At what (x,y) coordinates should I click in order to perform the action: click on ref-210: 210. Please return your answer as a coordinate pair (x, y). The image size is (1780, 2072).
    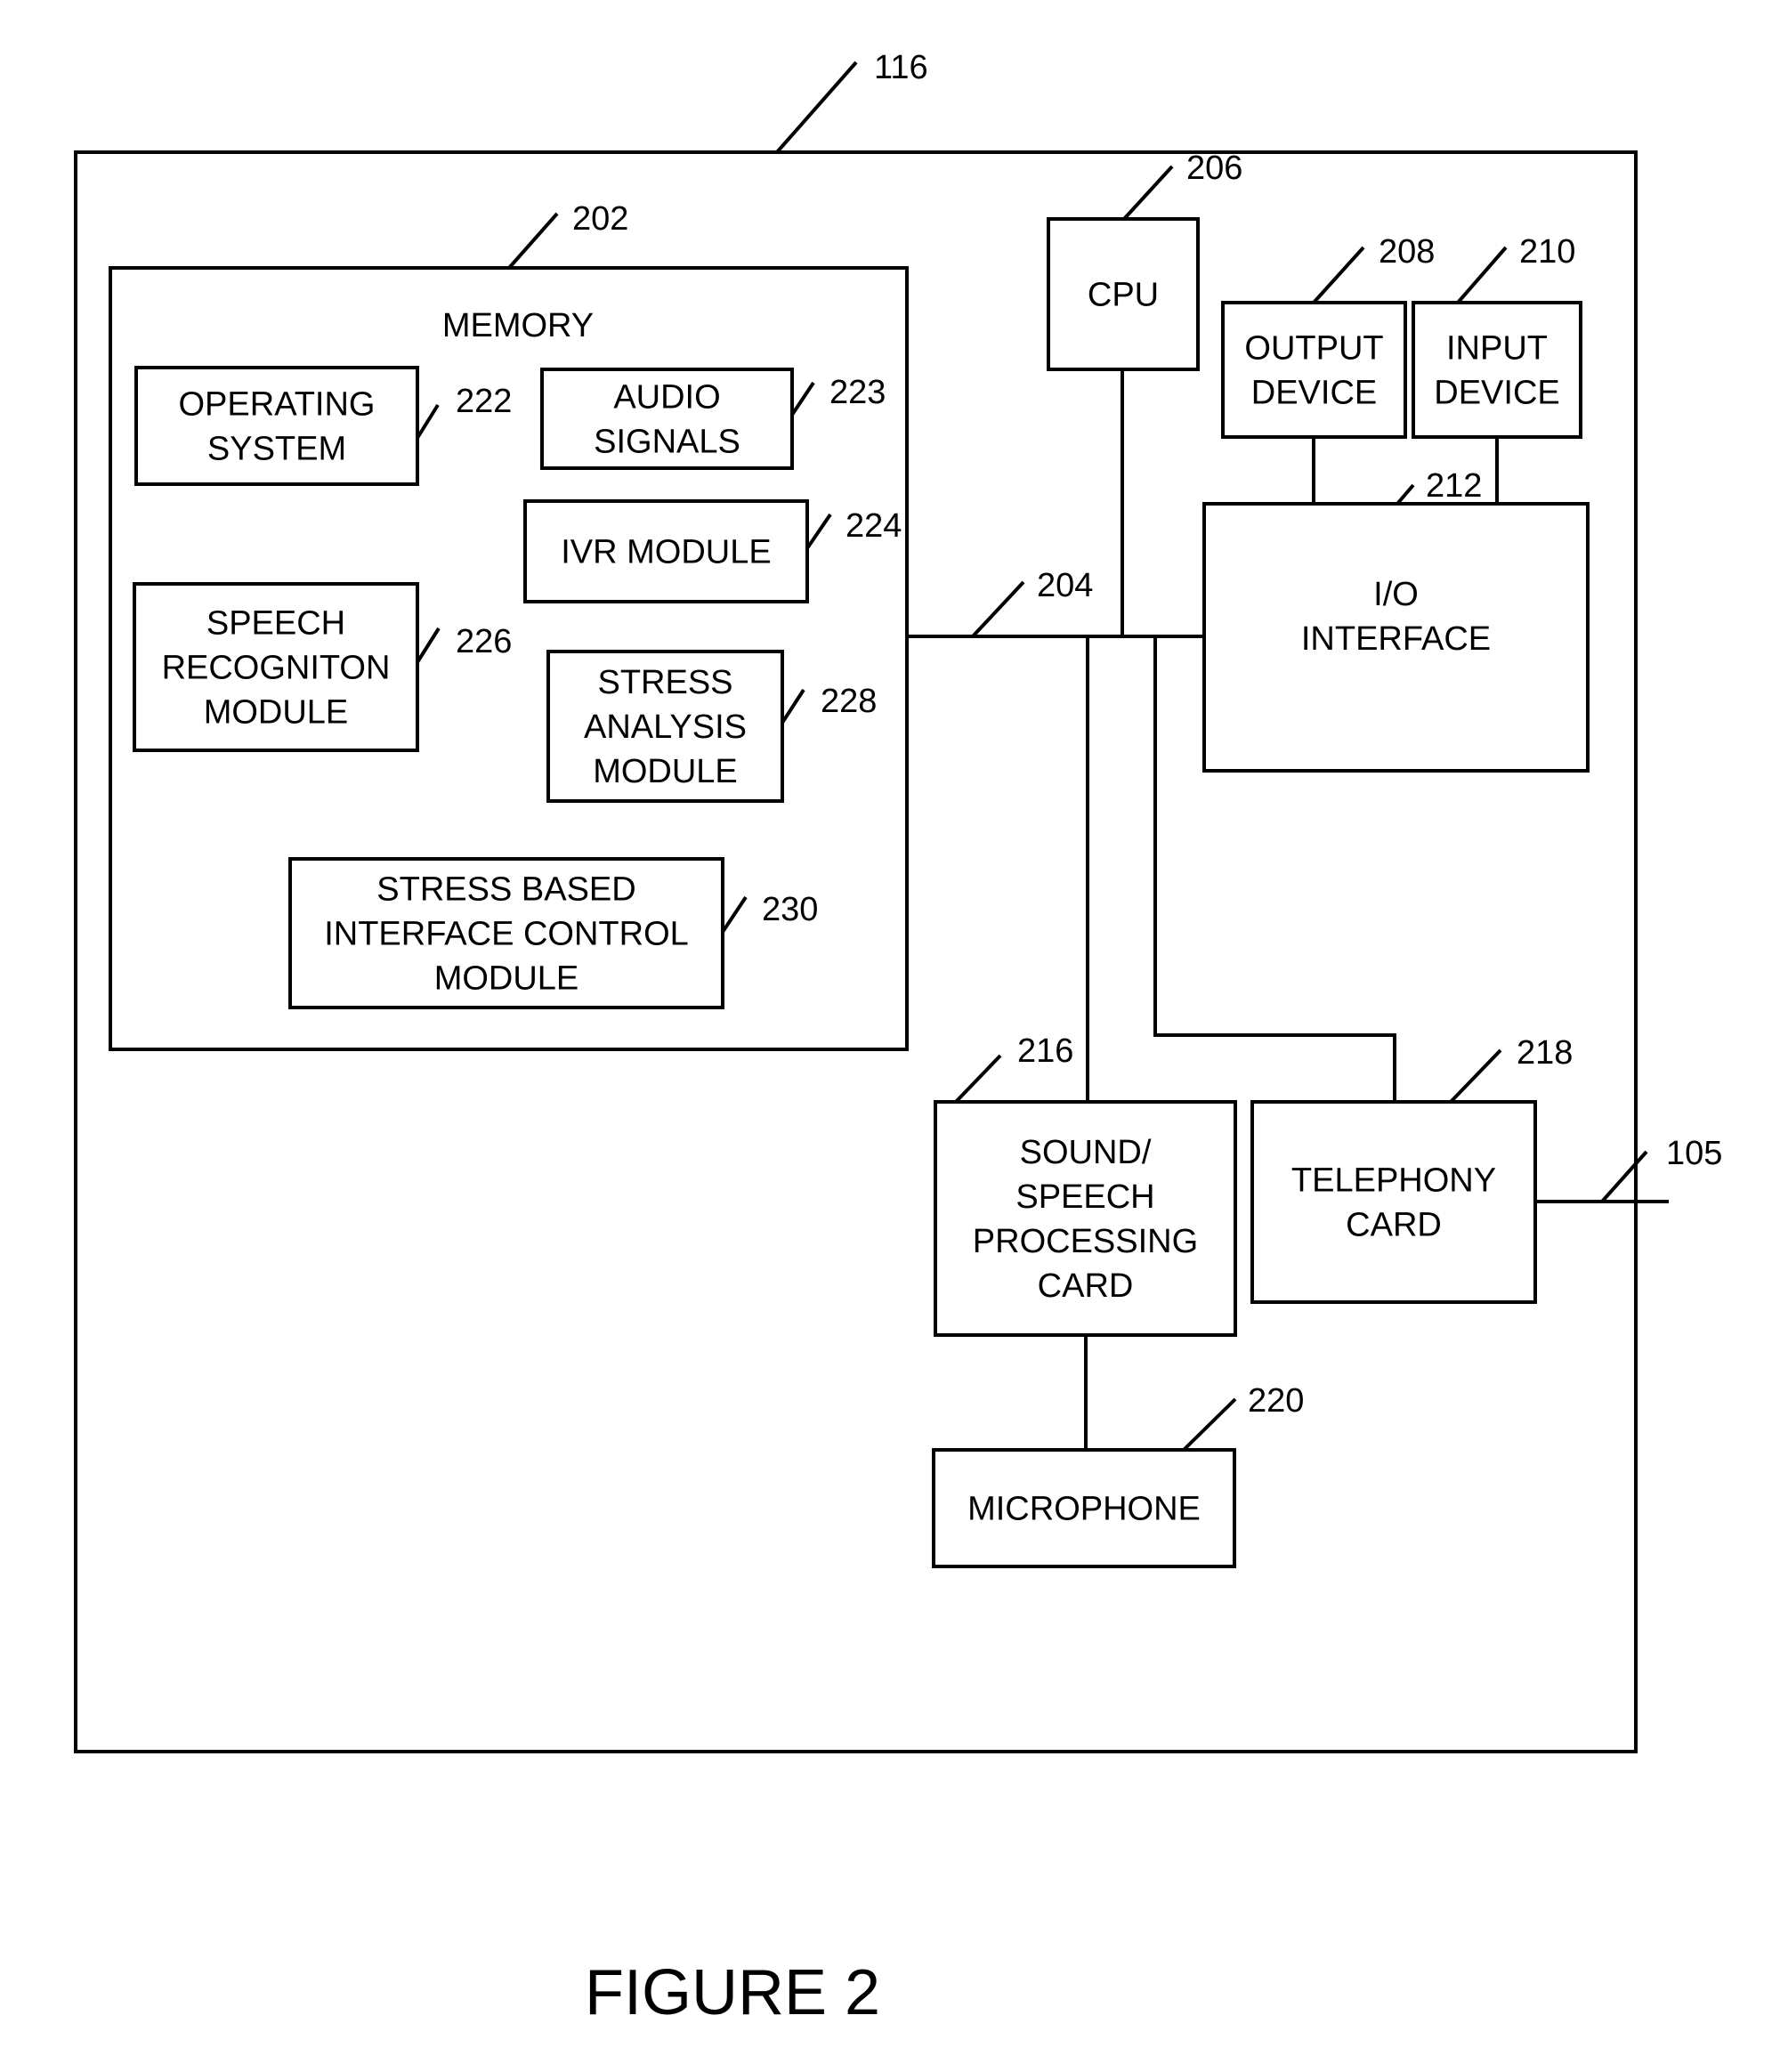
    Looking at the image, I should click on (1547, 252).